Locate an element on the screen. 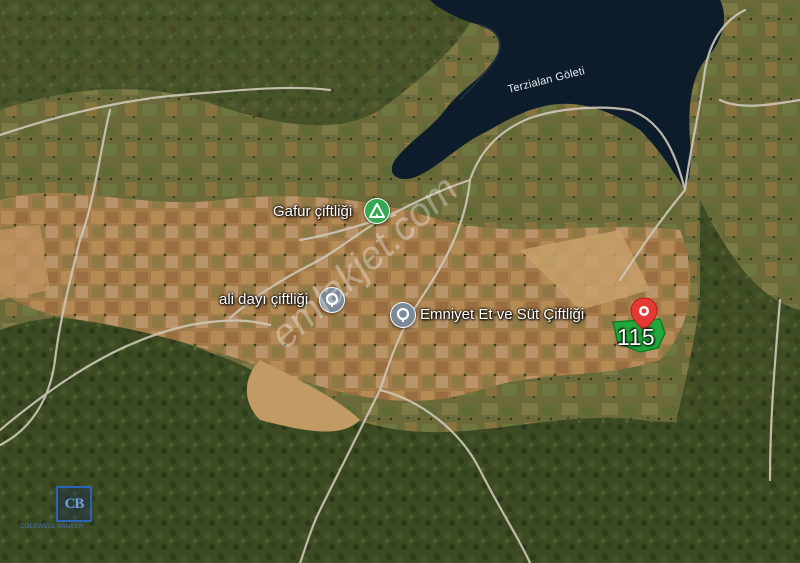  emniyet-farm-pin is located at coordinates (403, 315).